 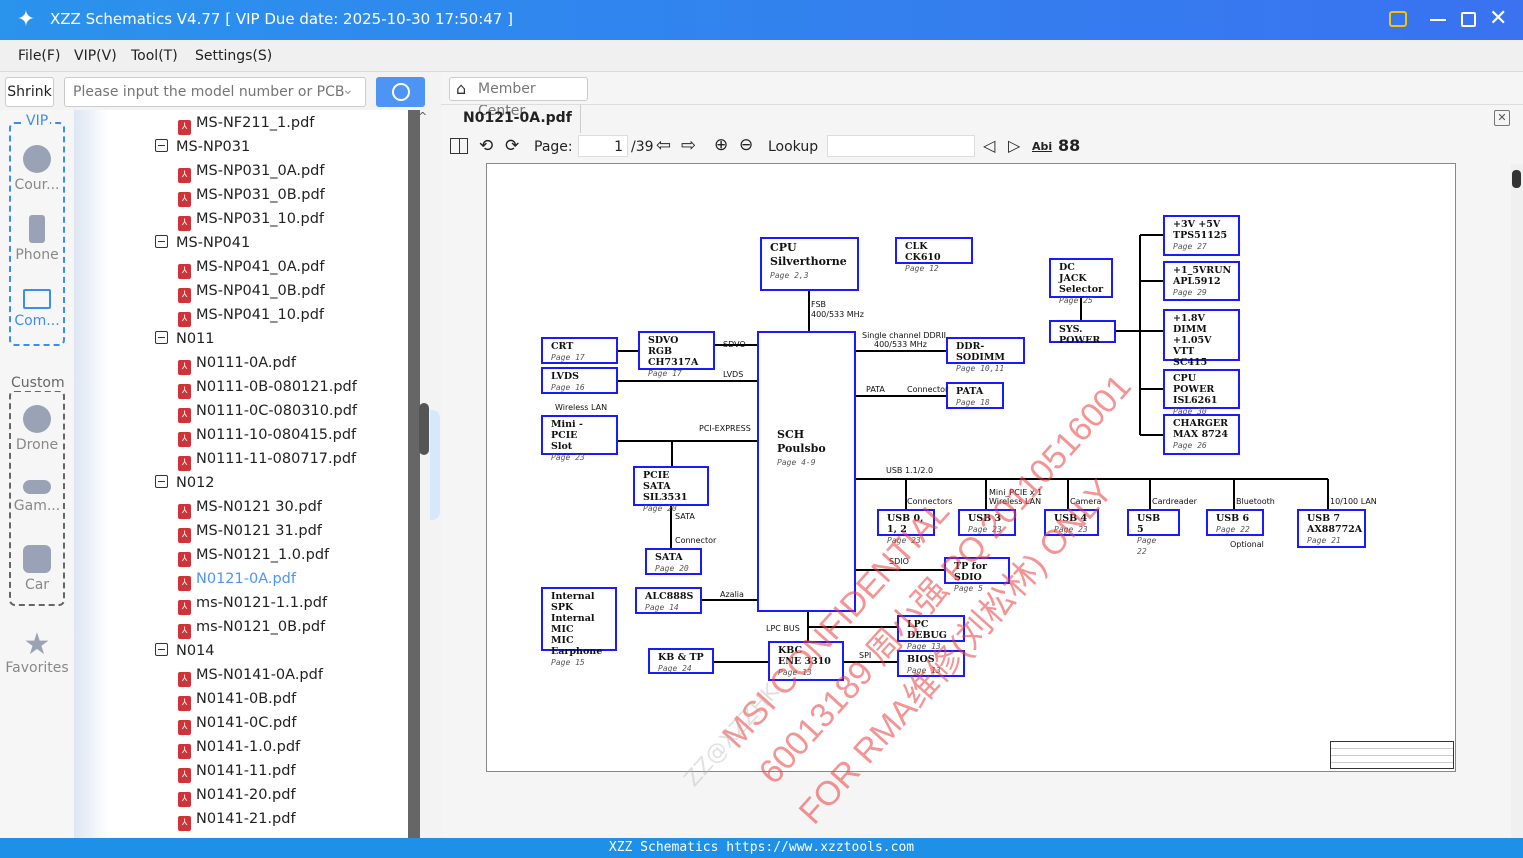 I want to click on block-pciesata: PCIE SATA SIL3531 Page 20, so click(x=671, y=489).